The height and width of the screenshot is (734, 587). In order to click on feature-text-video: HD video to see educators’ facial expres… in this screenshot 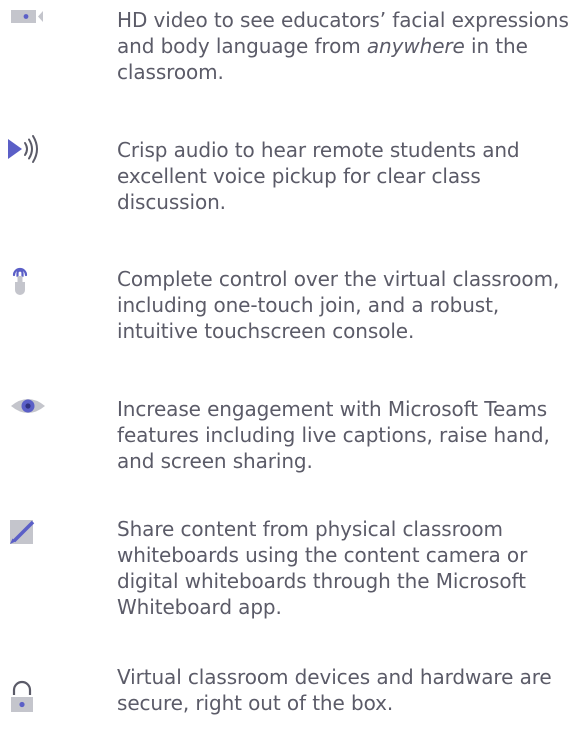, I will do `click(343, 46)`.